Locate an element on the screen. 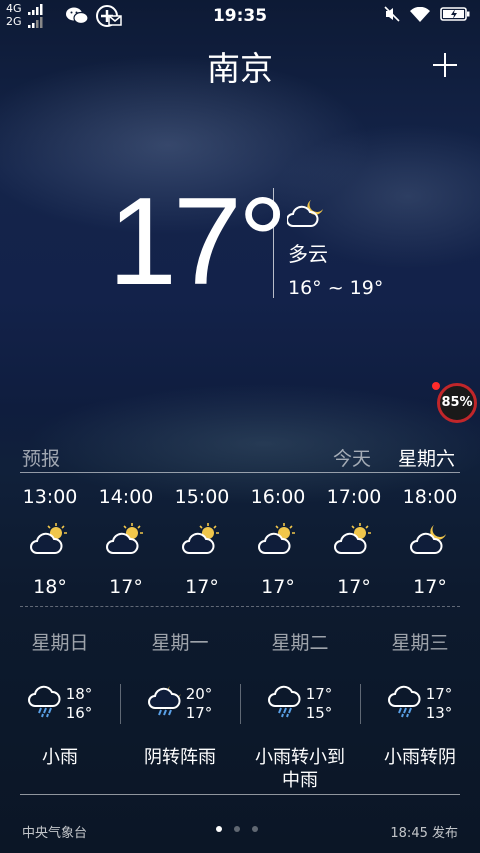 The image size is (480, 853). day-description: 小雨 is located at coordinates (60, 757).